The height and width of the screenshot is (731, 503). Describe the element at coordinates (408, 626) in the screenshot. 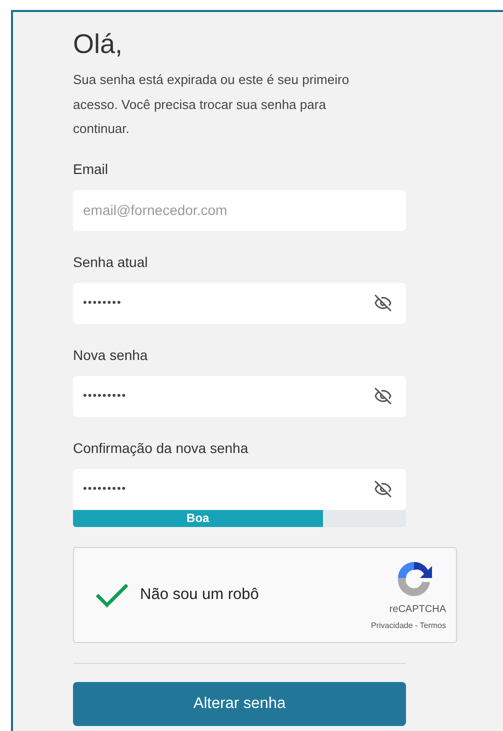

I see `captcha-links: Privacidade - Termos` at that location.